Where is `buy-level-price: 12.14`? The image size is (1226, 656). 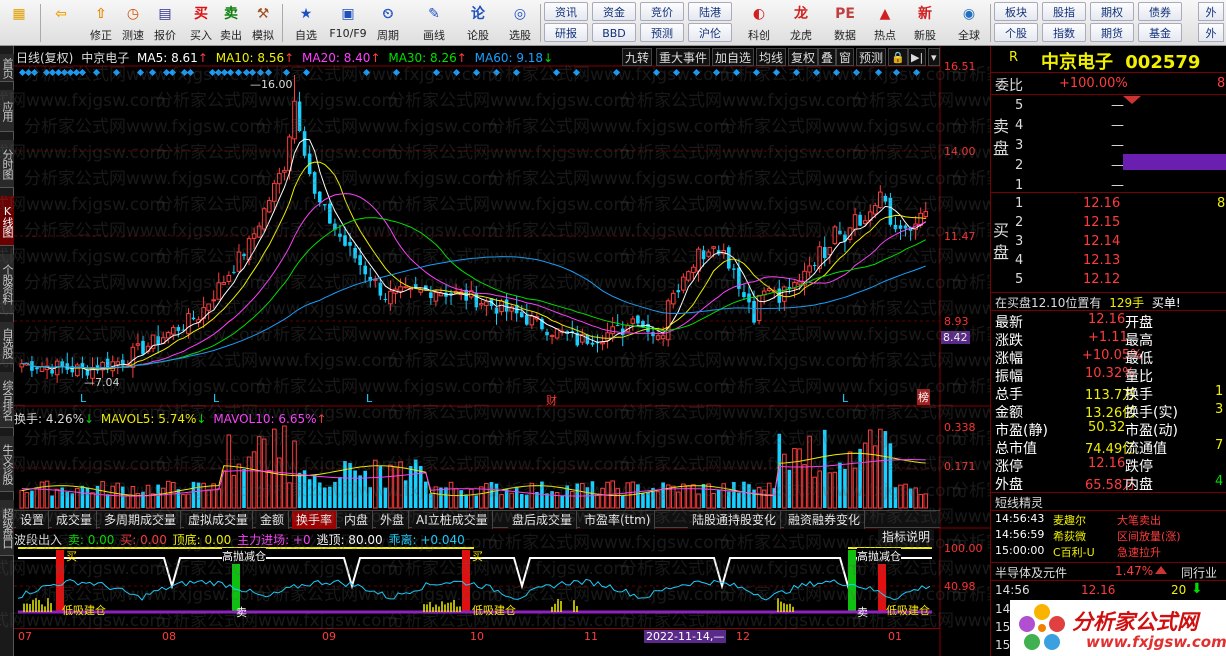 buy-level-price: 12.14 is located at coordinates (1101, 241).